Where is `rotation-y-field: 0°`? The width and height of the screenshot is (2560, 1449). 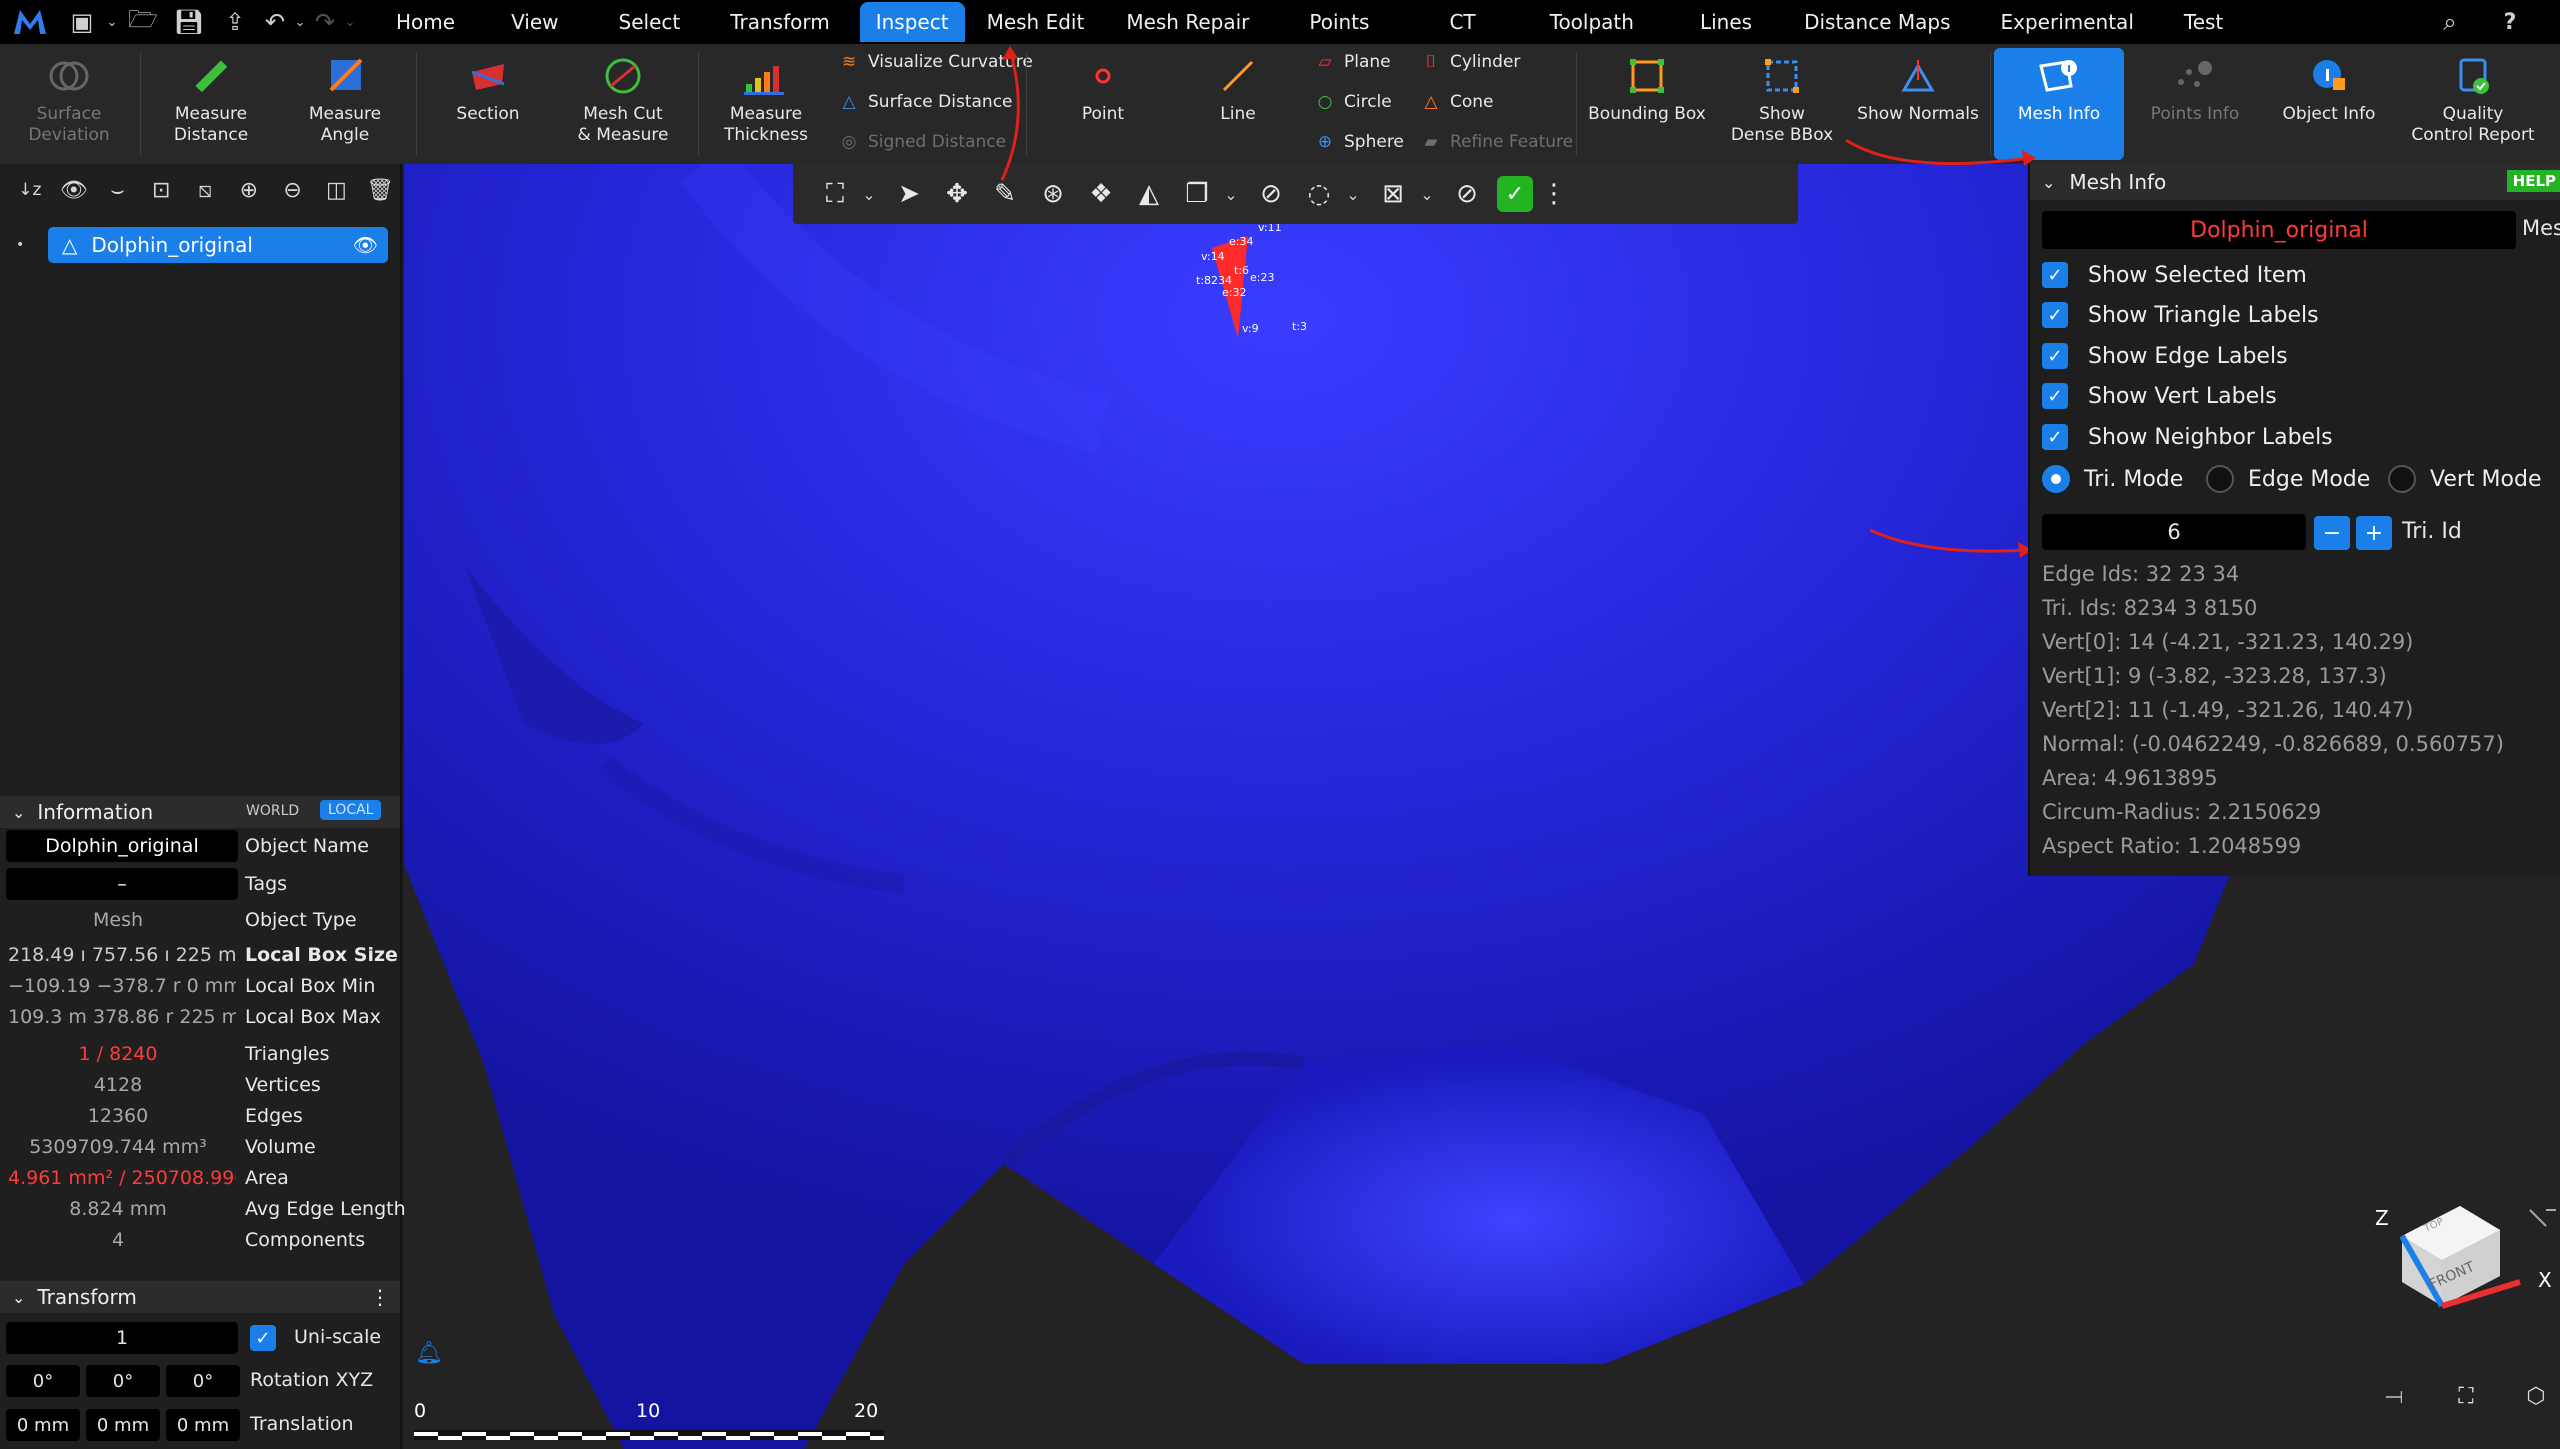 rotation-y-field: 0° is located at coordinates (123, 1381).